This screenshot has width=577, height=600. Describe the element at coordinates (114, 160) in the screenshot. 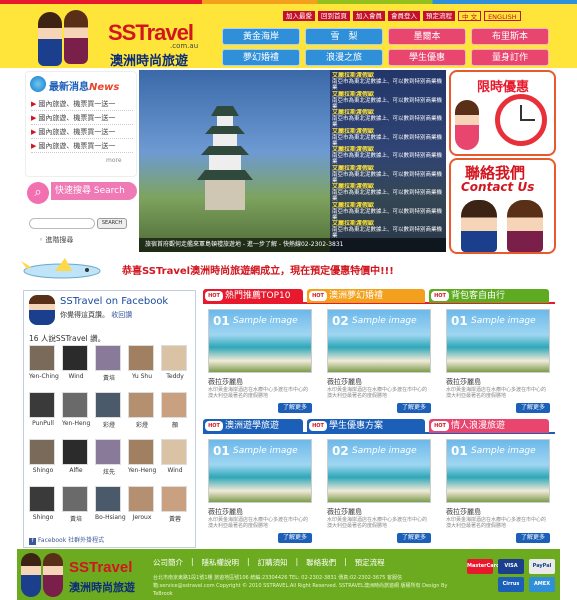

I see `news-more-link: more` at that location.